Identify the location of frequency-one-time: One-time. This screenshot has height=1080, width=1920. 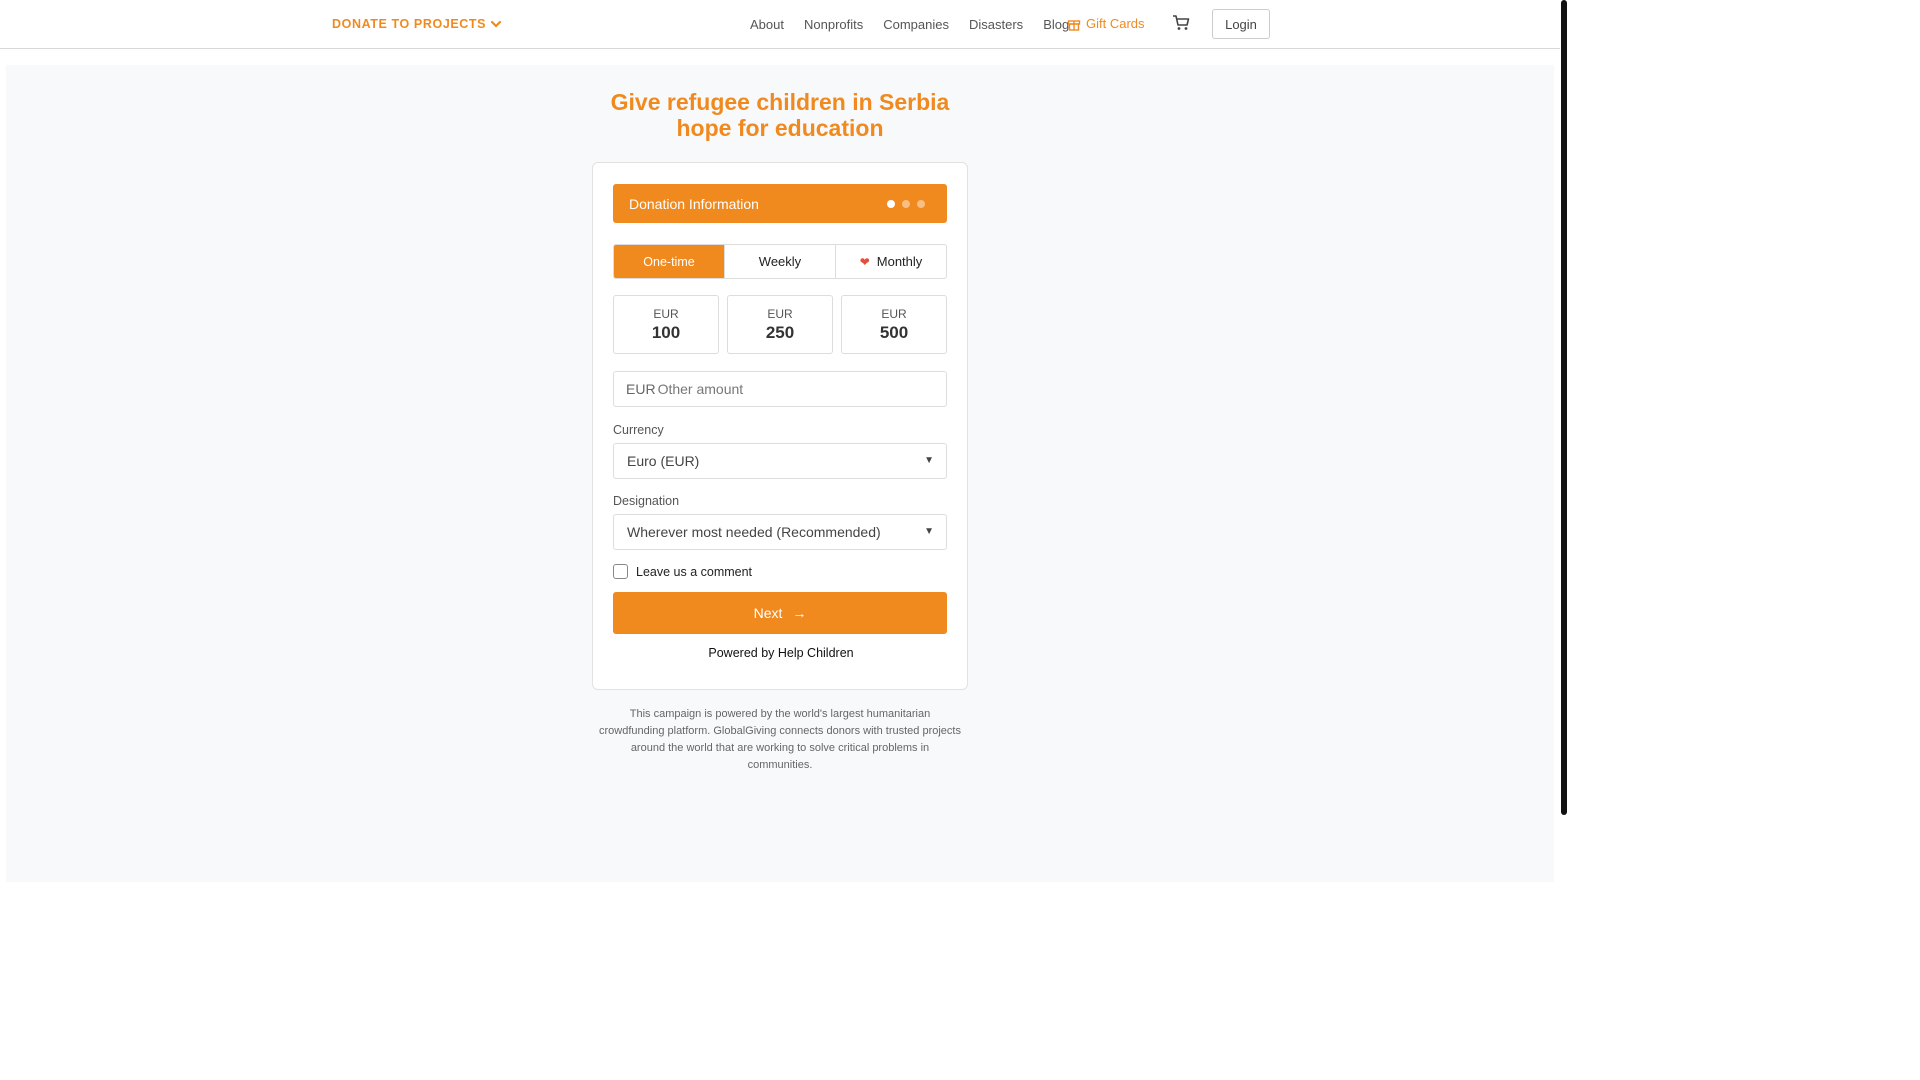
(669, 261).